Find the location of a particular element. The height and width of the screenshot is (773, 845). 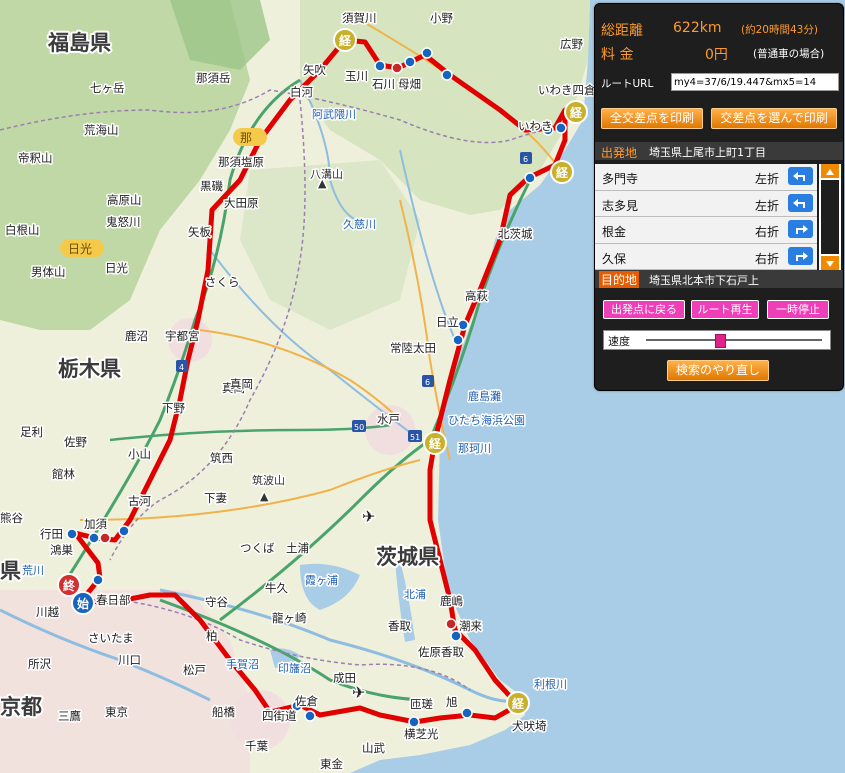

city-label: 古河 is located at coordinates (139, 501).